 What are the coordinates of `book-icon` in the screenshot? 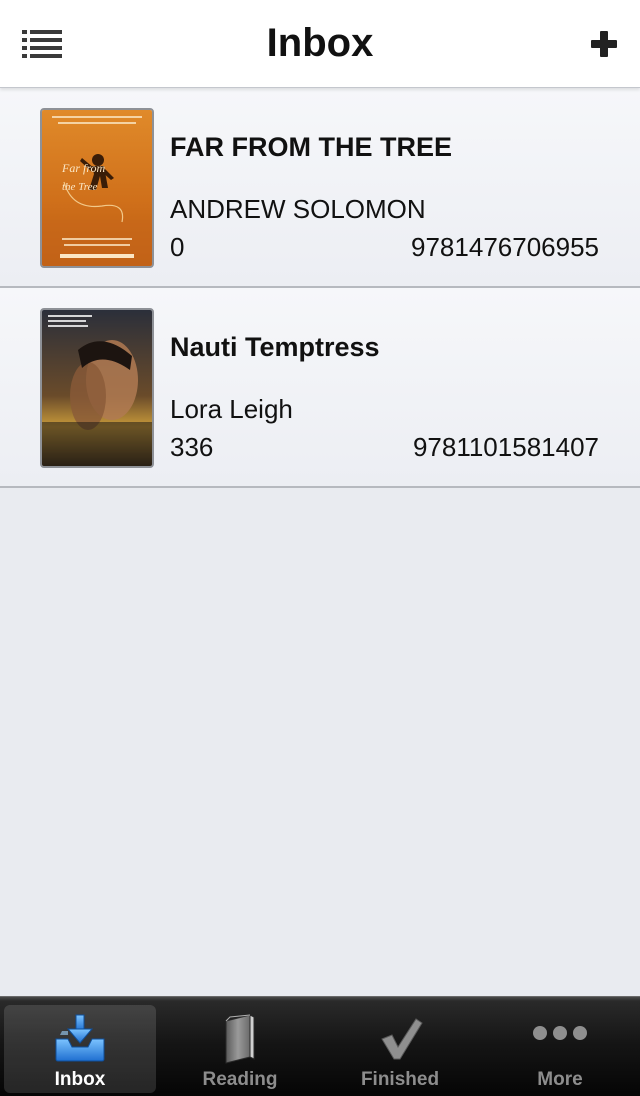 It's located at (240, 1038).